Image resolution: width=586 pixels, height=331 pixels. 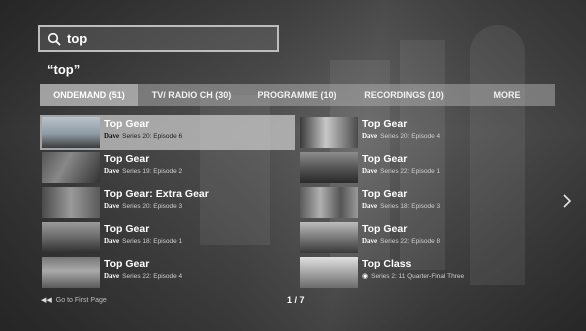 What do you see at coordinates (418, 276) in the screenshot?
I see `result-episode: Series 2: 11 Quarter-Final Three` at bounding box center [418, 276].